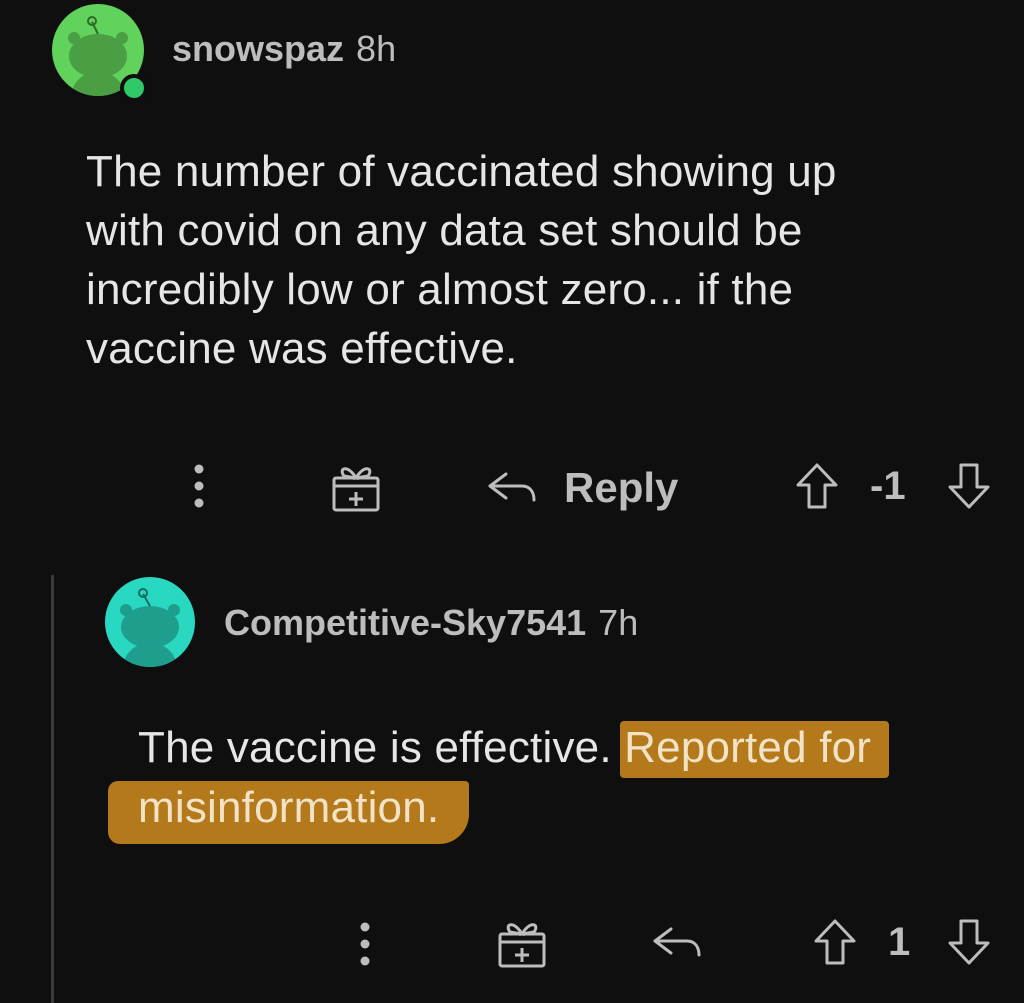 This screenshot has height=1003, width=1024. I want to click on avatar, so click(150, 622).